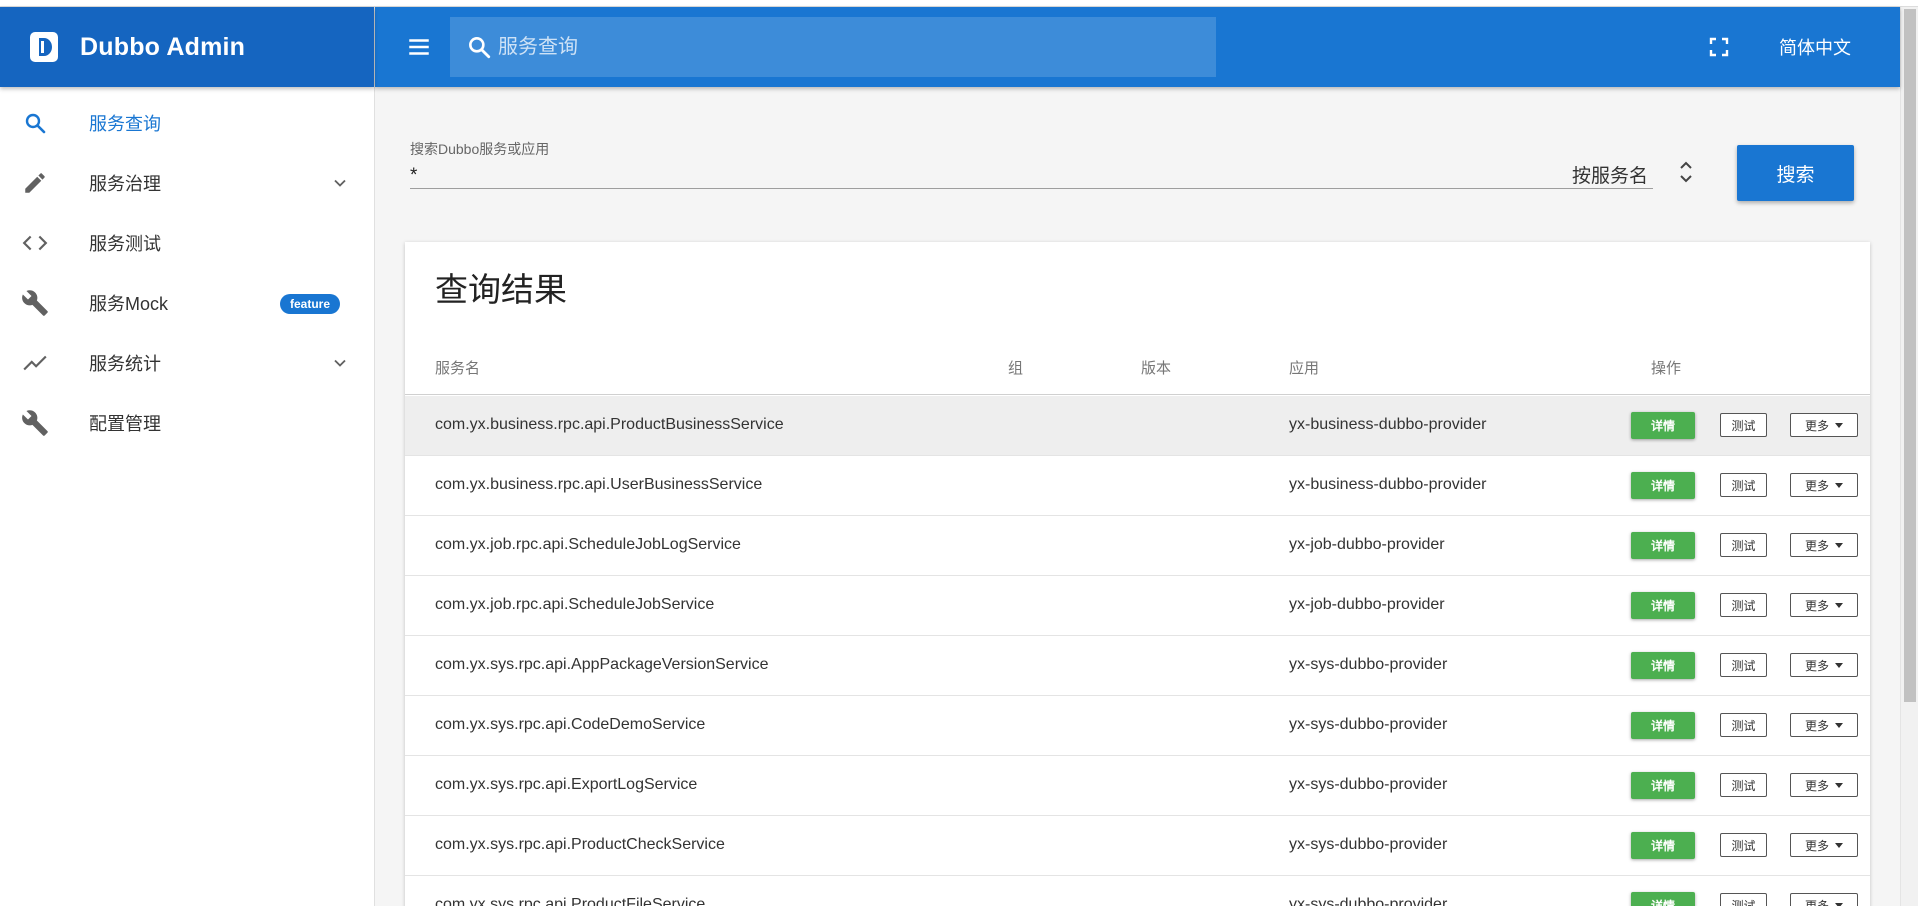 The height and width of the screenshot is (906, 1918). What do you see at coordinates (1815, 47) in the screenshot?
I see `language-switcher: 简体中文` at bounding box center [1815, 47].